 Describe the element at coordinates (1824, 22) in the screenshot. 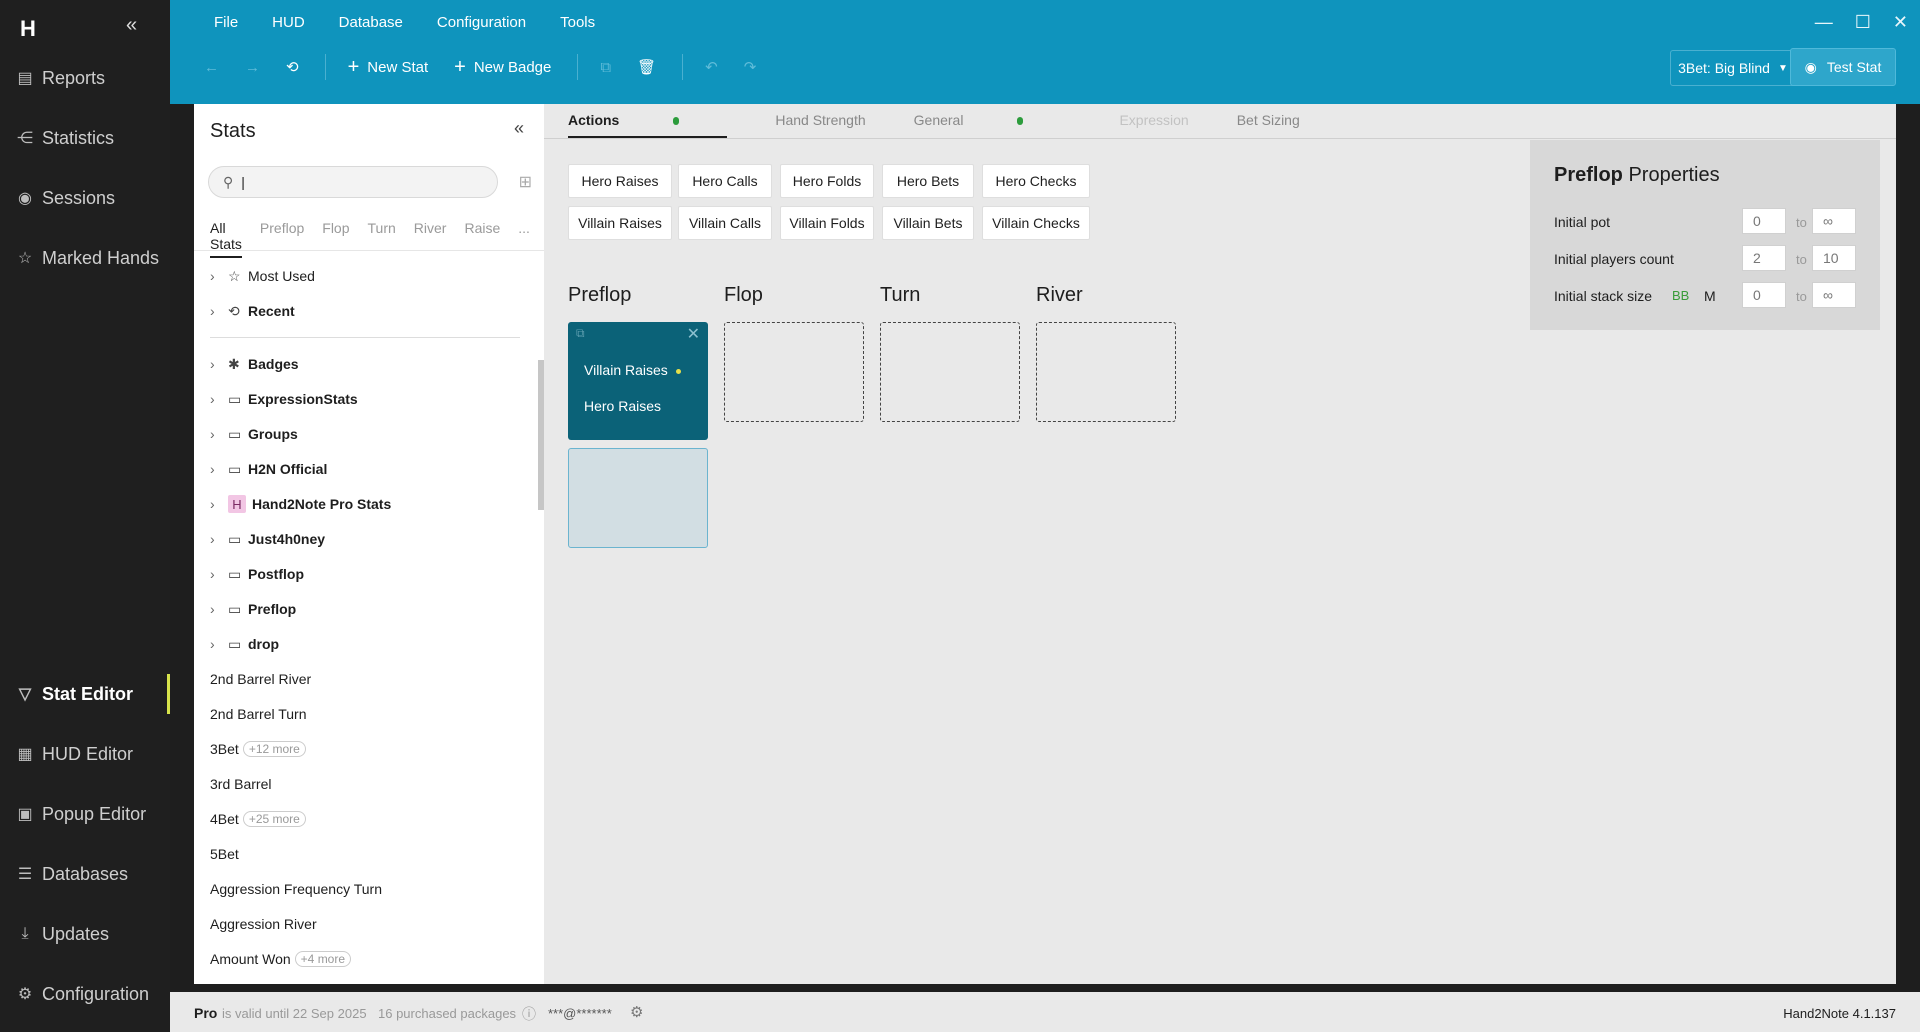

I see `minimize-icon: —` at that location.